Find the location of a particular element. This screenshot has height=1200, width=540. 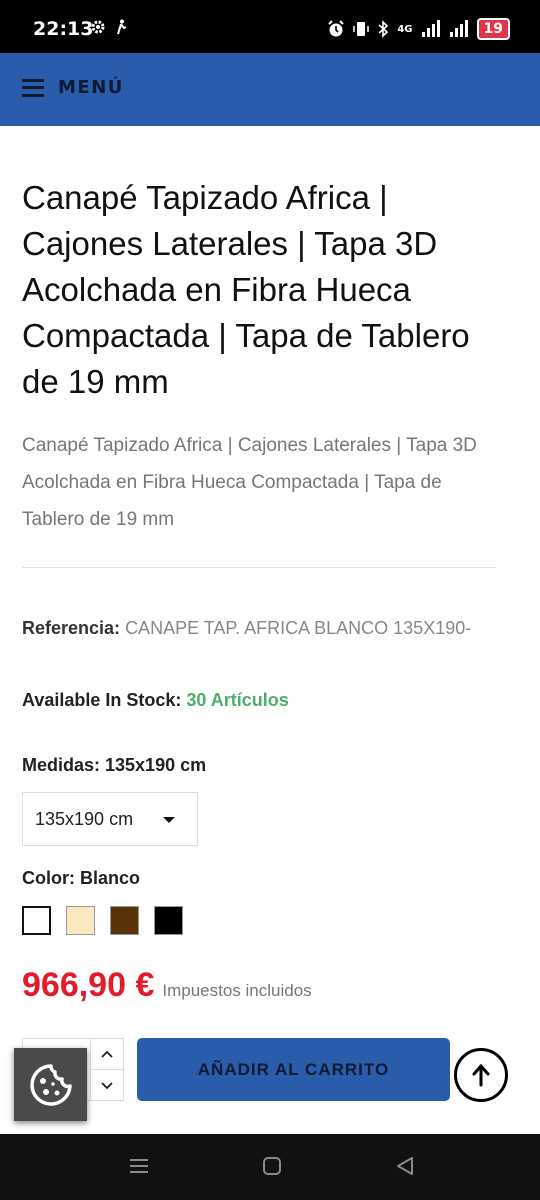

quantity-increase-button is located at coordinates (107, 1054).